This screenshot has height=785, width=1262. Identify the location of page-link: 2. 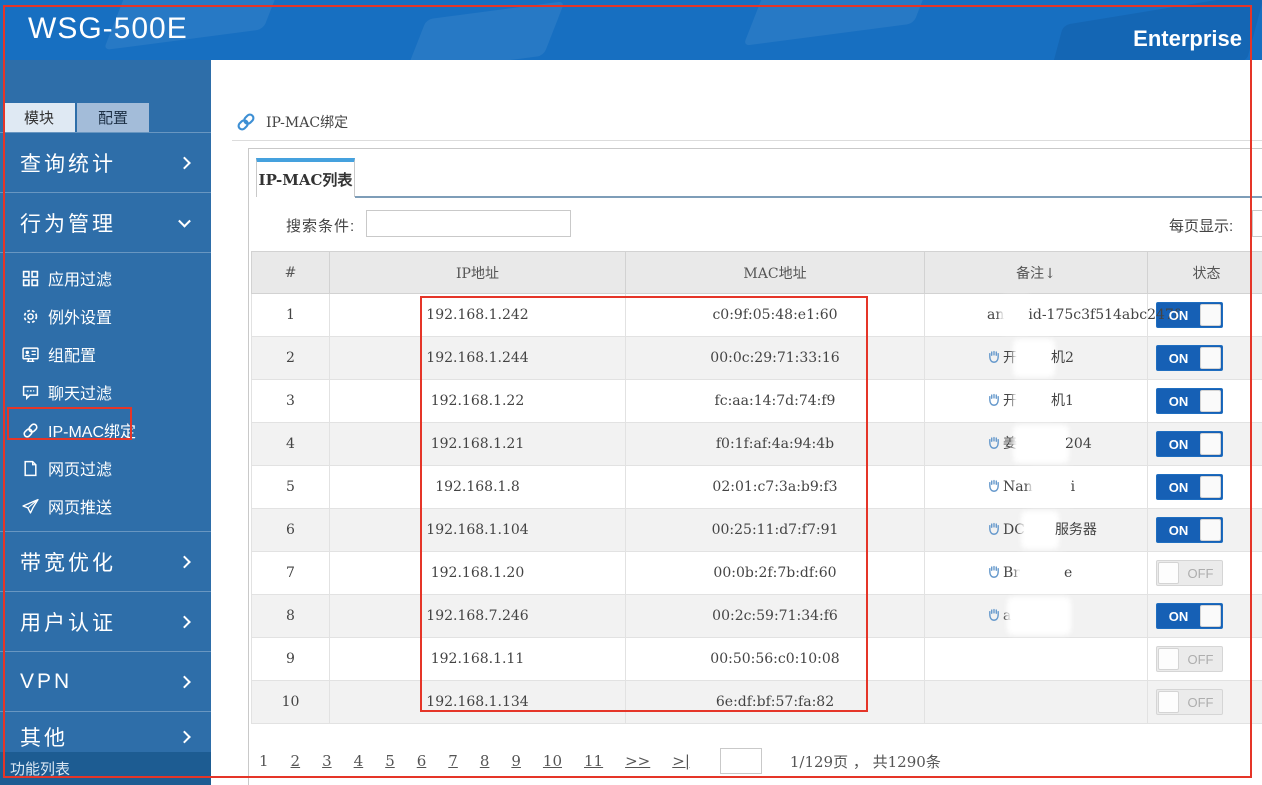
(296, 761).